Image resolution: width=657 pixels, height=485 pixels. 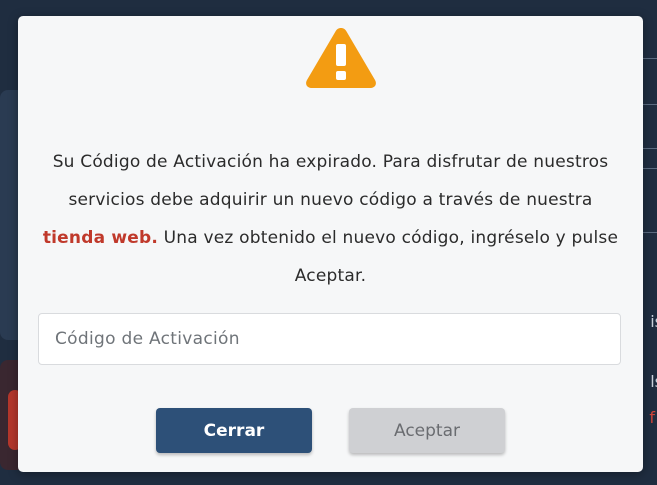 What do you see at coordinates (234, 430) in the screenshot?
I see `close-button: Cerrar` at bounding box center [234, 430].